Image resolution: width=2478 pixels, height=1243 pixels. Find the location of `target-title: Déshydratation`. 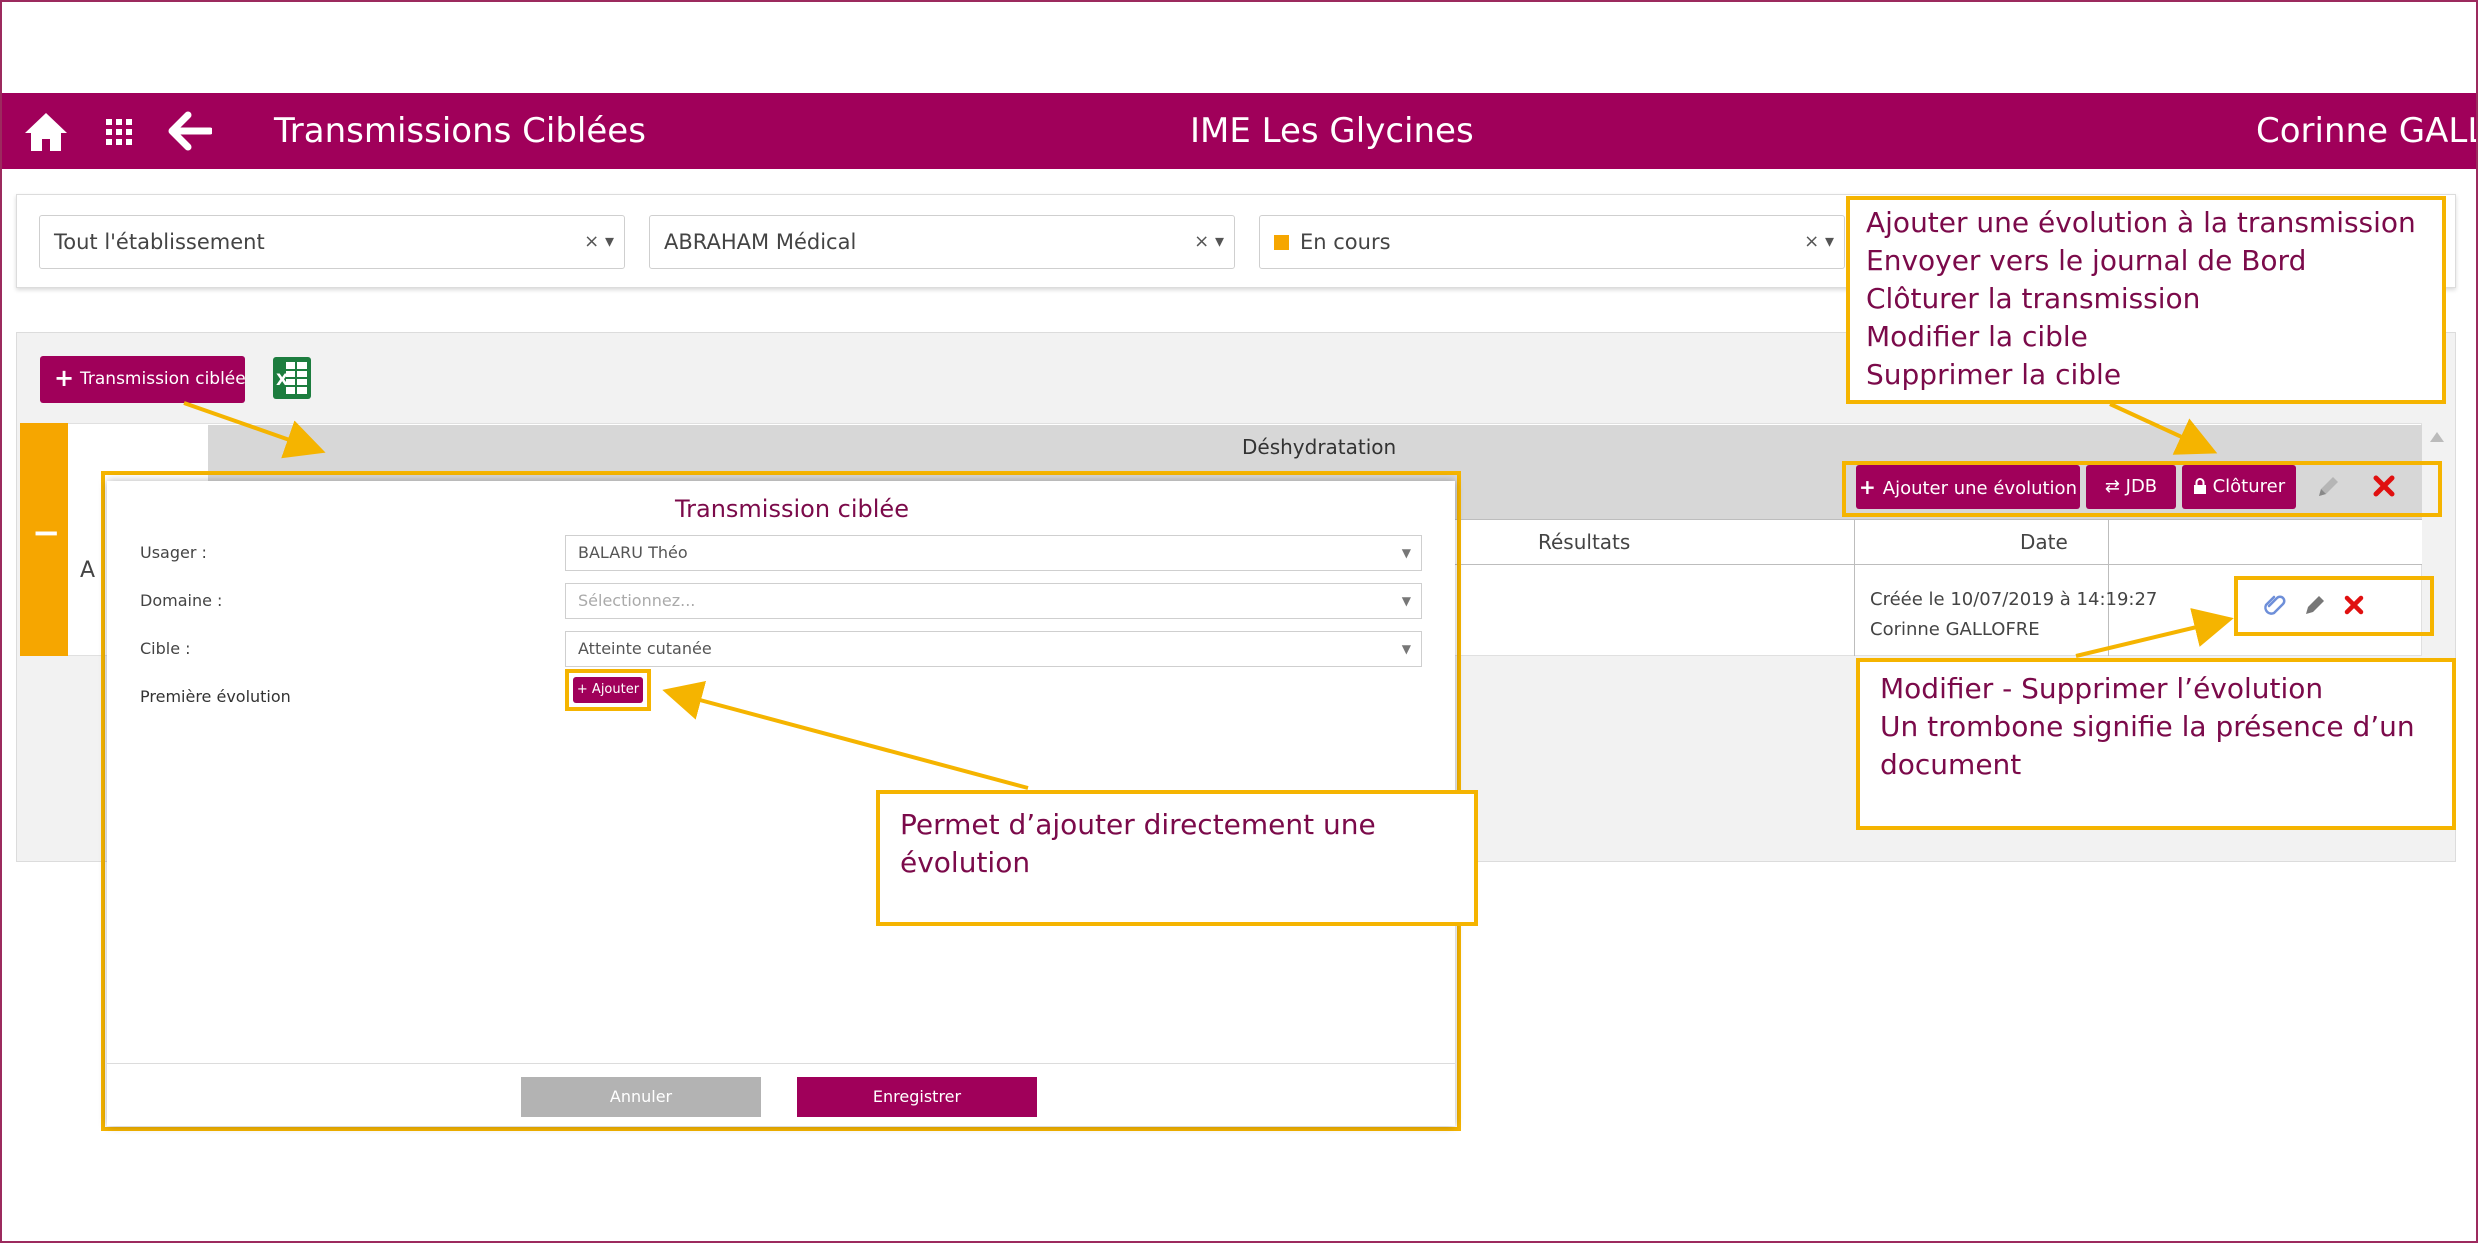

target-title: Déshydratation is located at coordinates (1319, 447).